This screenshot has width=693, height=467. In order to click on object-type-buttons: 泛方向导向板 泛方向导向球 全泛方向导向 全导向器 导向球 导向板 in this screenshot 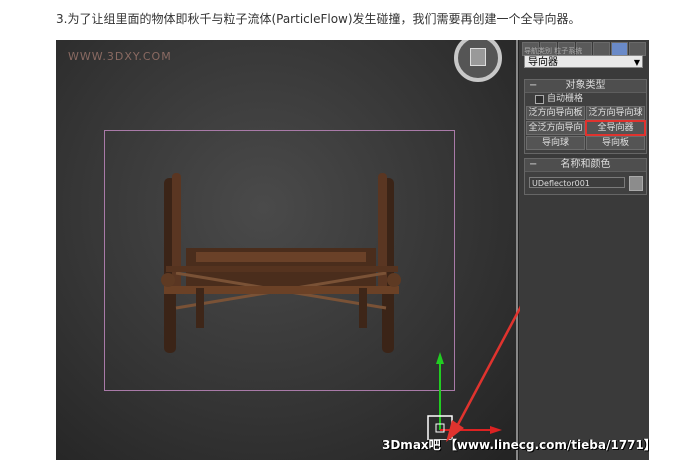, I will do `click(585, 129)`.